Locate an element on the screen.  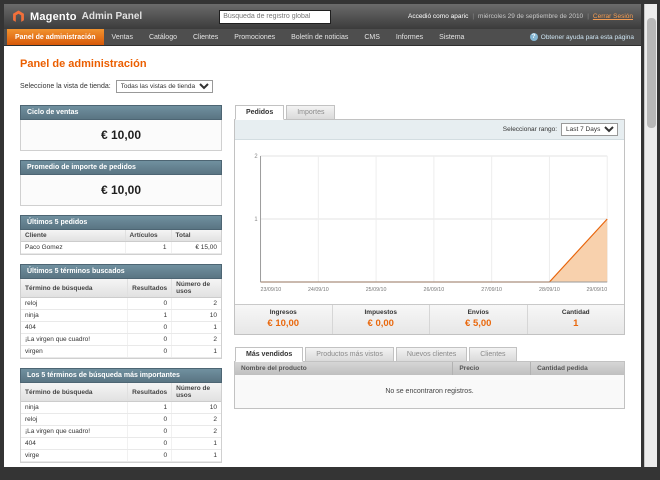
col-header: Cliente is located at coordinates (73, 236).